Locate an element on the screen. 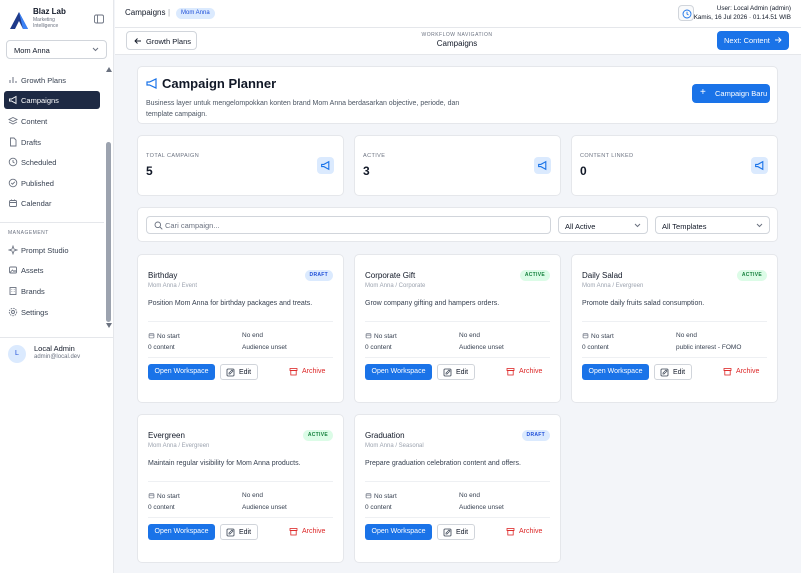  sidebar-item-drafts: Drafts is located at coordinates (52, 142).